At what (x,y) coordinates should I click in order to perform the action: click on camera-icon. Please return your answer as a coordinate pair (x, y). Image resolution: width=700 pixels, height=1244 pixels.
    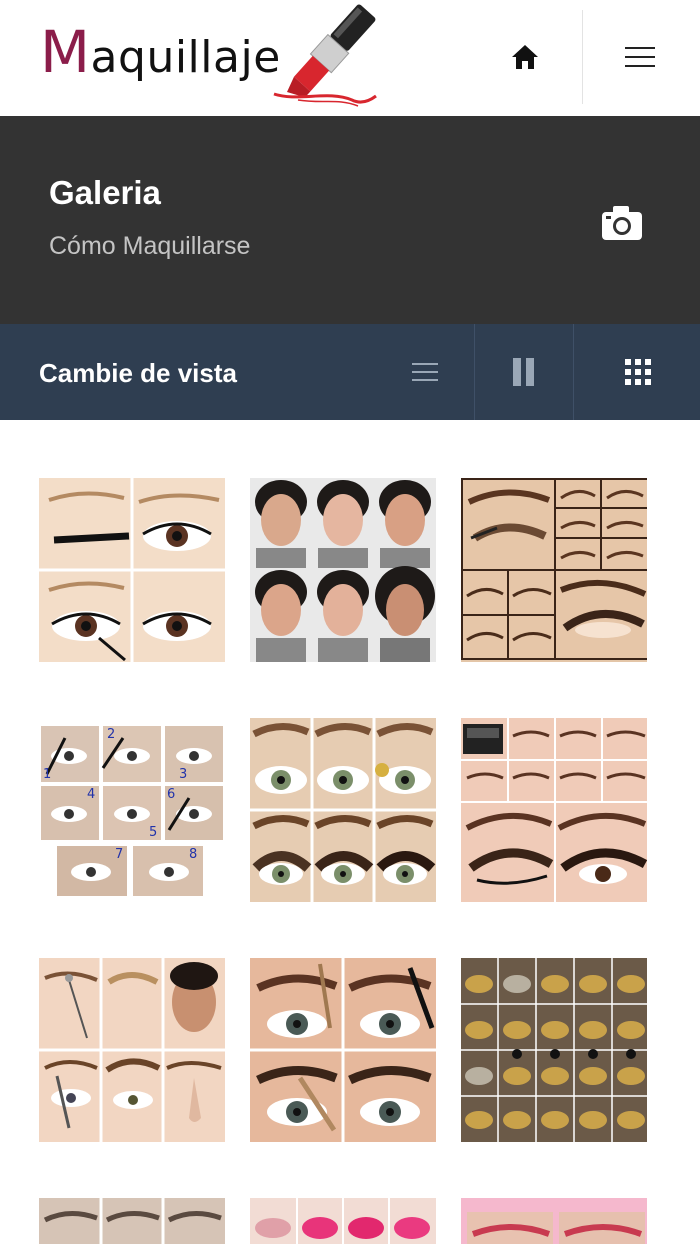
    Looking at the image, I should click on (622, 223).